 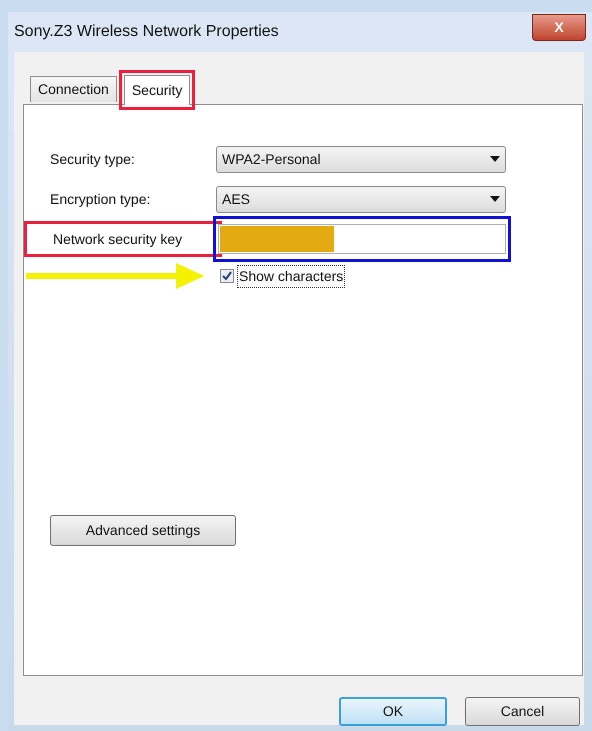 I want to click on dialog-button: OK, so click(x=393, y=711).